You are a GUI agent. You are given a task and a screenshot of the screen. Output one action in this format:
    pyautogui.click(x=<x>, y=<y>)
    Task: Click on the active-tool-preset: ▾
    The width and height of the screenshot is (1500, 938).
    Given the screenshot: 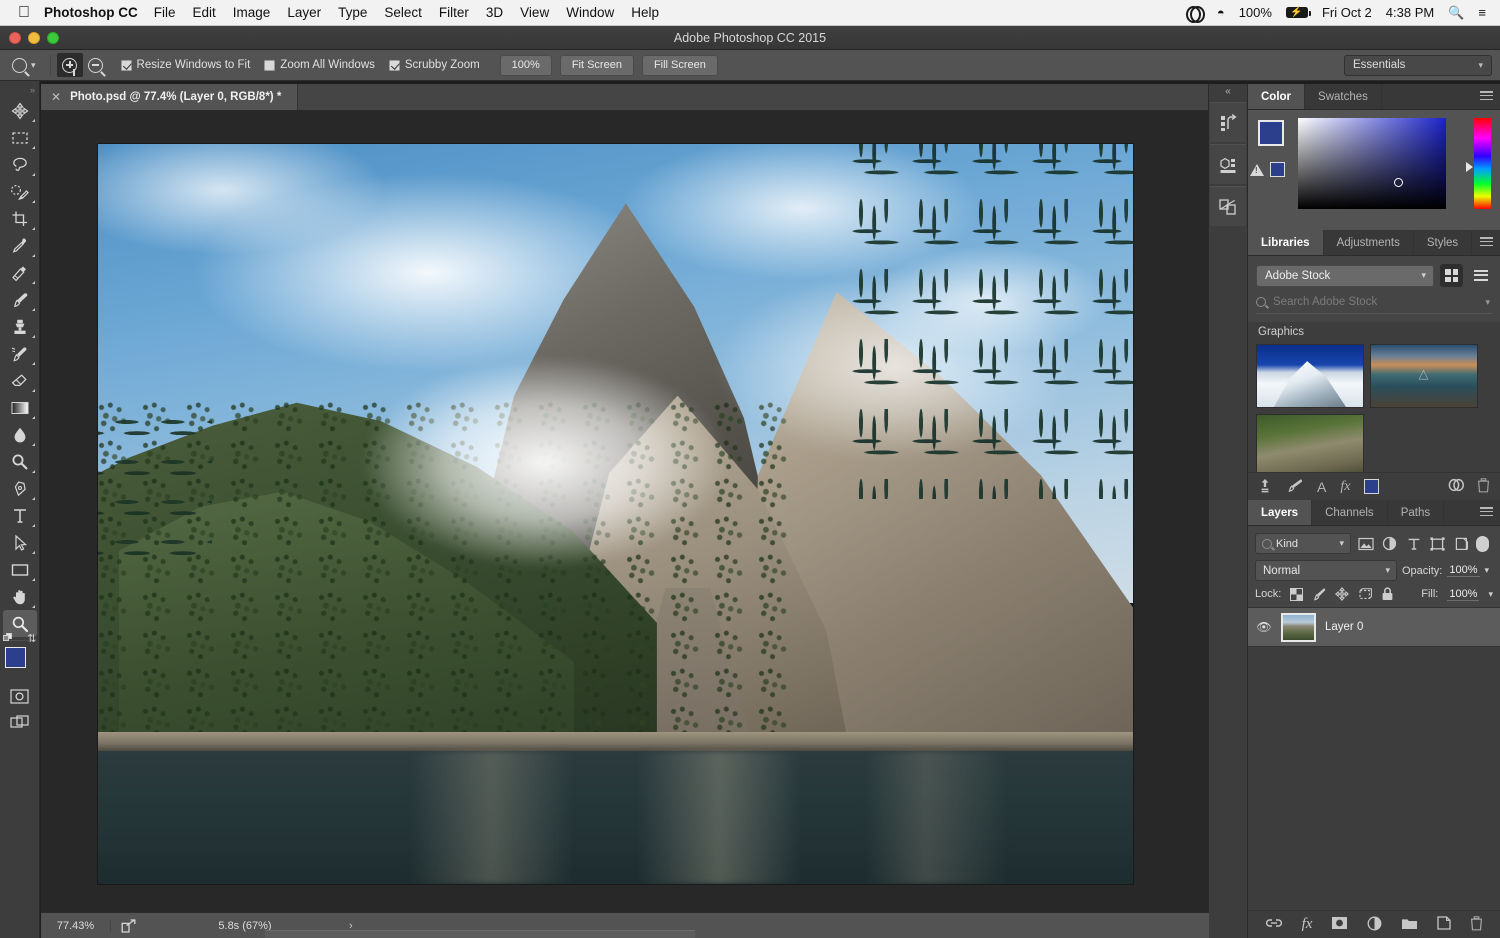 What is the action you would take?
    pyautogui.click(x=26, y=65)
    